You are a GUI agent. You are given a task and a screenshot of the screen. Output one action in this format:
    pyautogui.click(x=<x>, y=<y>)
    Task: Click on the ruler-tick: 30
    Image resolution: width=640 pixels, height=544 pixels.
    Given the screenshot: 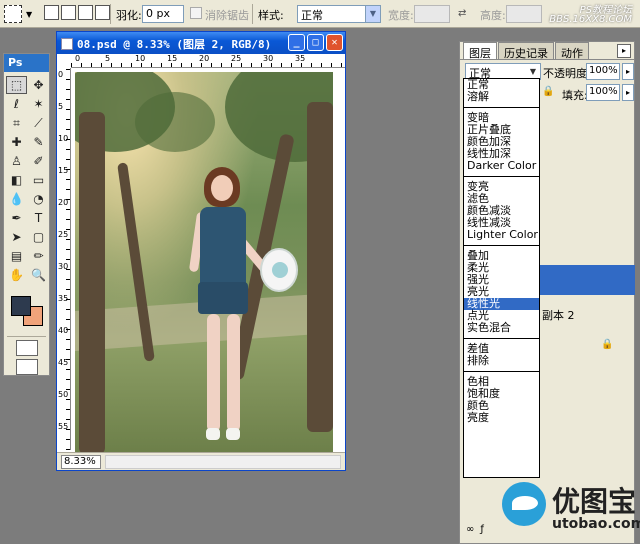 What is the action you would take?
    pyautogui.click(x=268, y=58)
    